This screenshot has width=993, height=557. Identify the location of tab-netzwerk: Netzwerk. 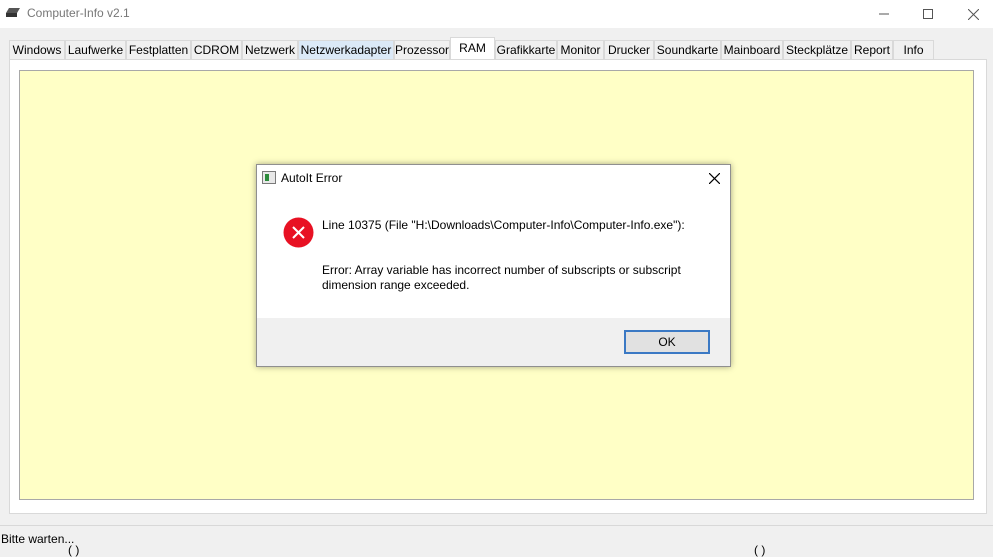
(270, 49).